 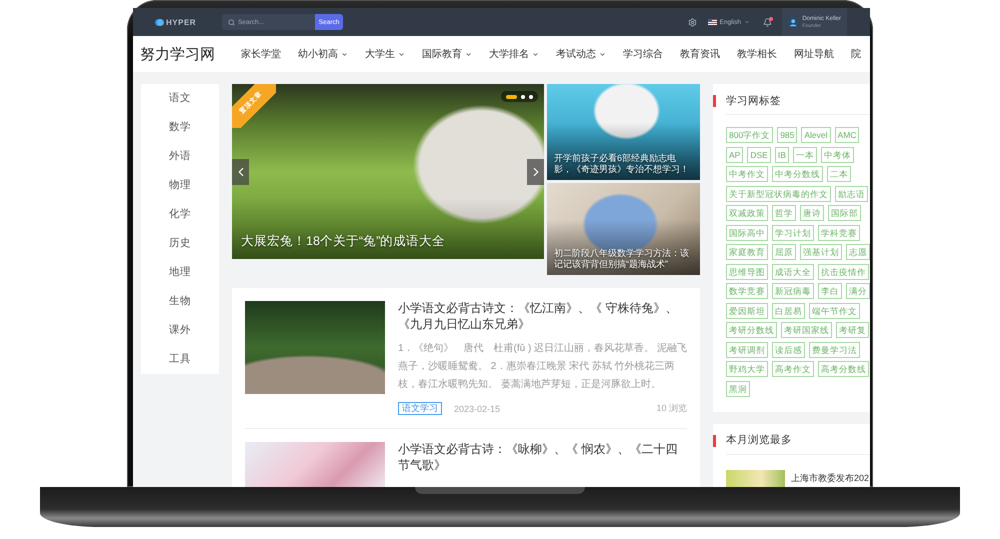 I want to click on tag-link: 端午节作文, so click(x=834, y=310).